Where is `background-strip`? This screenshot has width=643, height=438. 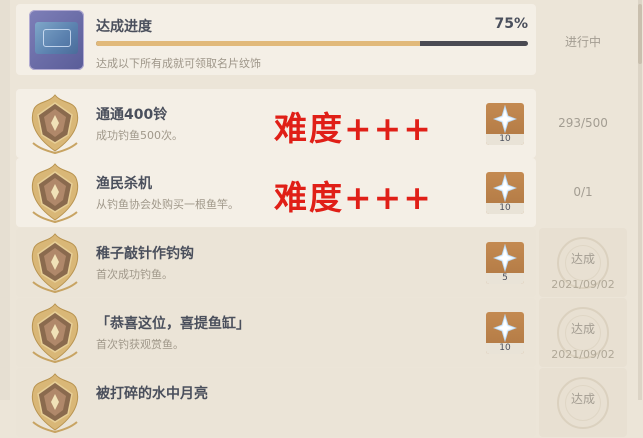 background-strip is located at coordinates (5, 200).